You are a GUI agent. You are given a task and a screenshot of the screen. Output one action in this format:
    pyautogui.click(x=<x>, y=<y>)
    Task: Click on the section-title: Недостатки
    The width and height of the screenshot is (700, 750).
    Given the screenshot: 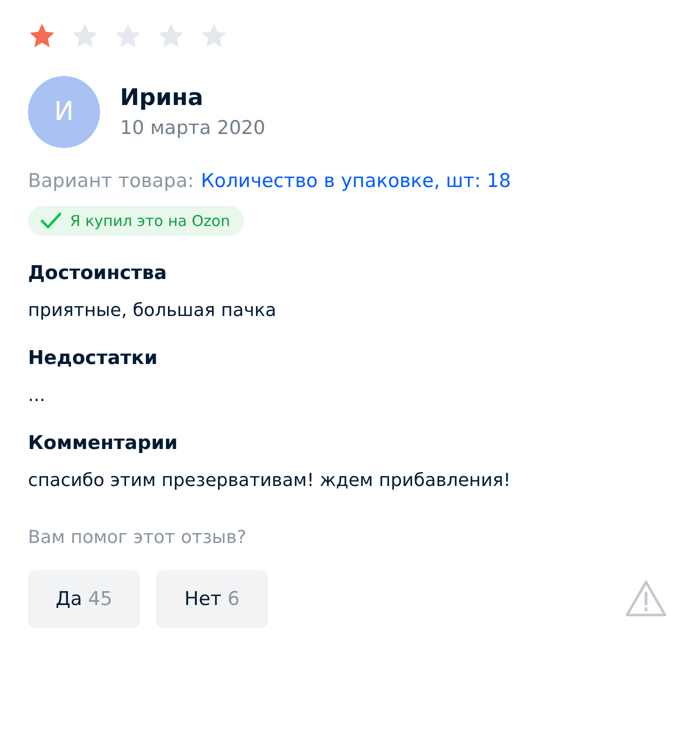 What is the action you would take?
    pyautogui.click(x=93, y=358)
    